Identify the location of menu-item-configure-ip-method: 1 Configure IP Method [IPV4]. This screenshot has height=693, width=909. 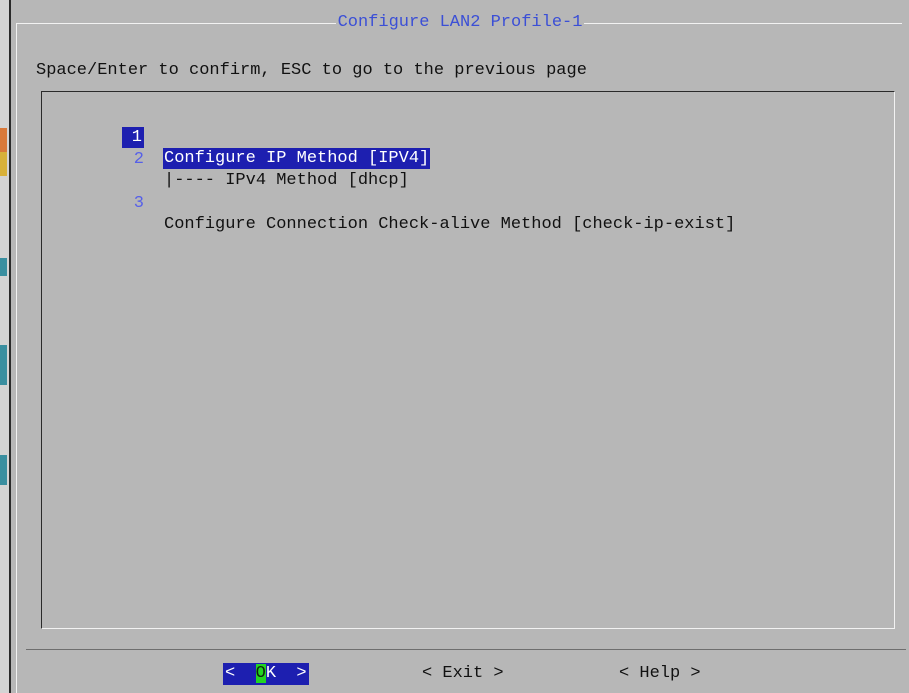
(236, 137).